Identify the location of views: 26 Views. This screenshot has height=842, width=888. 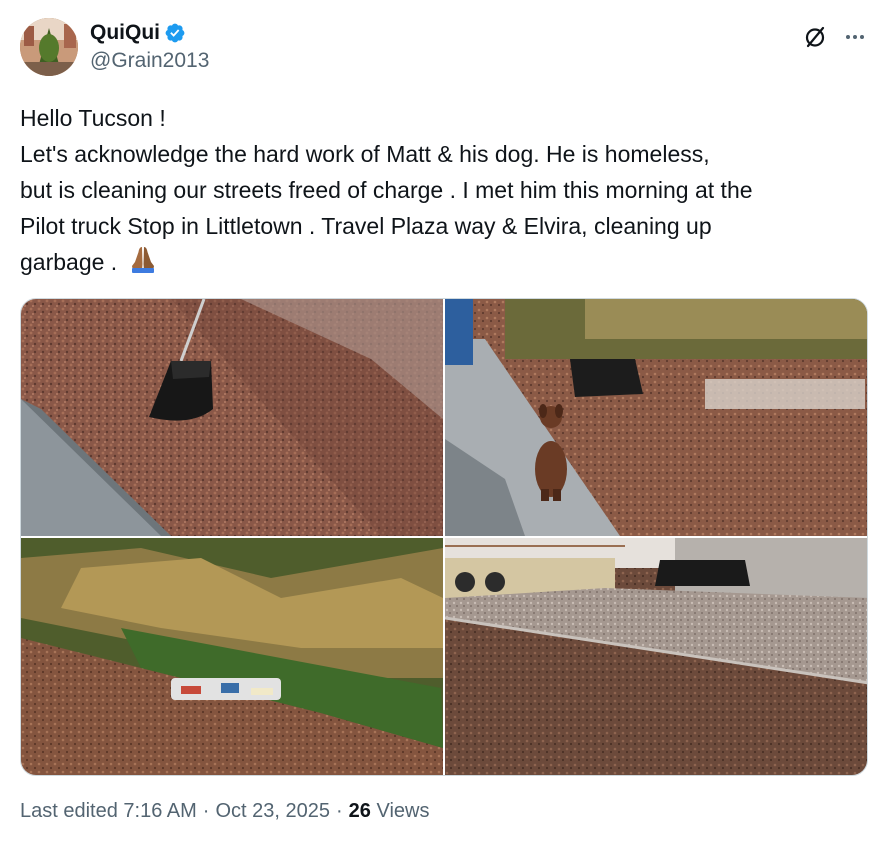
(389, 811).